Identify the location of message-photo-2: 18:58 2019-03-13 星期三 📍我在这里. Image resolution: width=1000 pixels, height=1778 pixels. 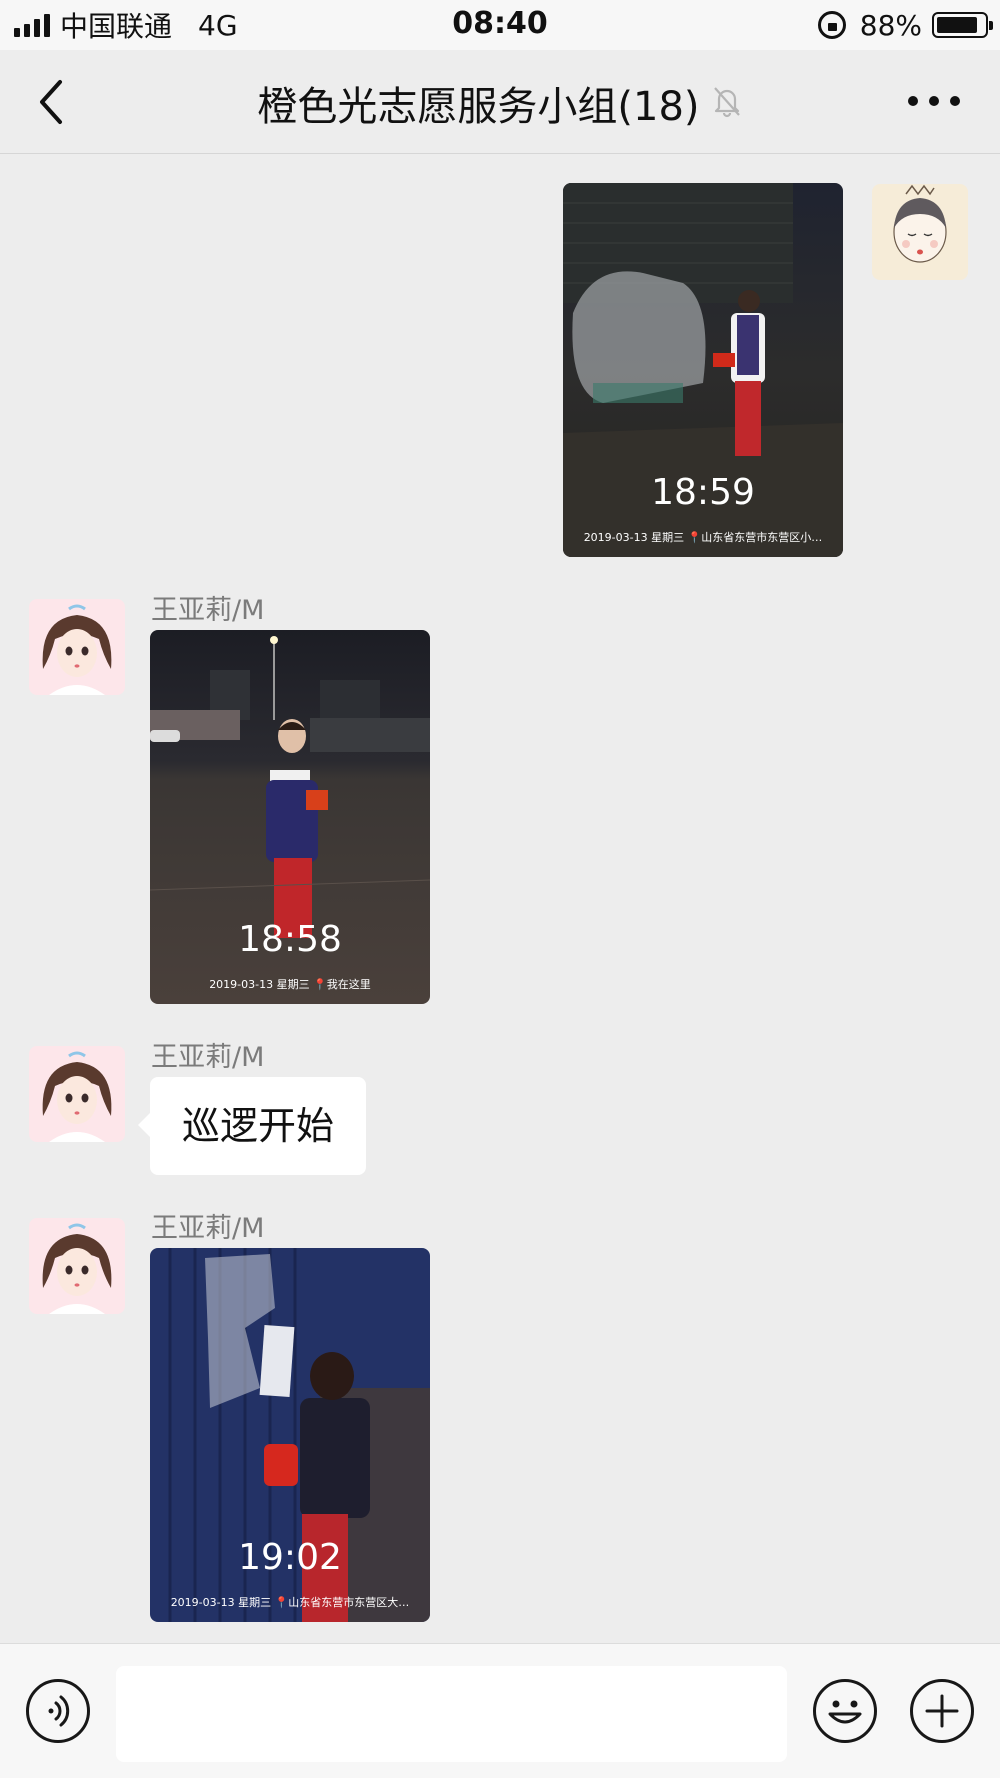
(290, 817).